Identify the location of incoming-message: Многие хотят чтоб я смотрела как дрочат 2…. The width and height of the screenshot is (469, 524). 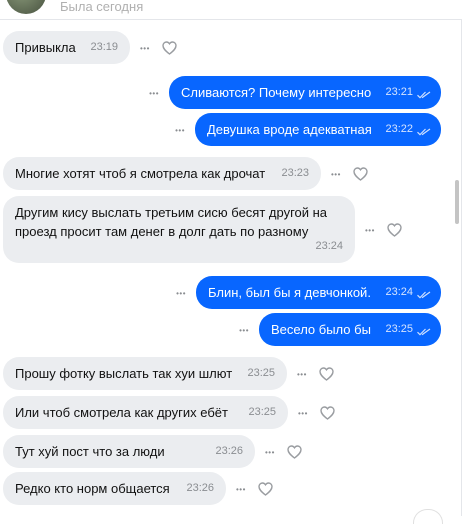
(227, 173).